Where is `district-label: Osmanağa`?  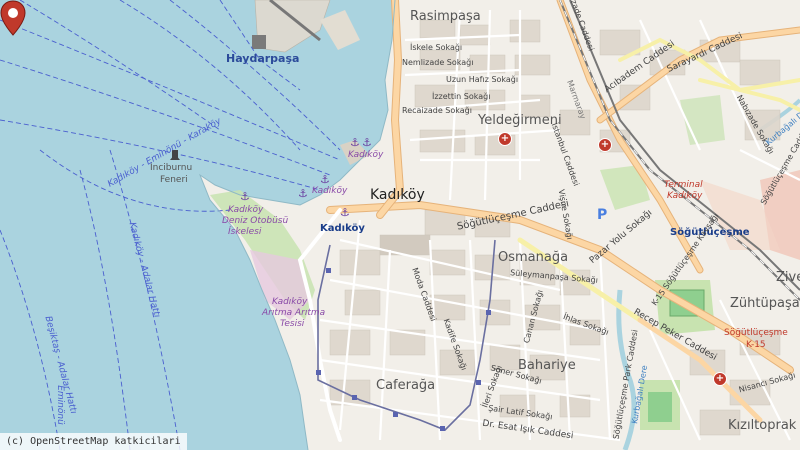
district-label: Osmanağa is located at coordinates (533, 257).